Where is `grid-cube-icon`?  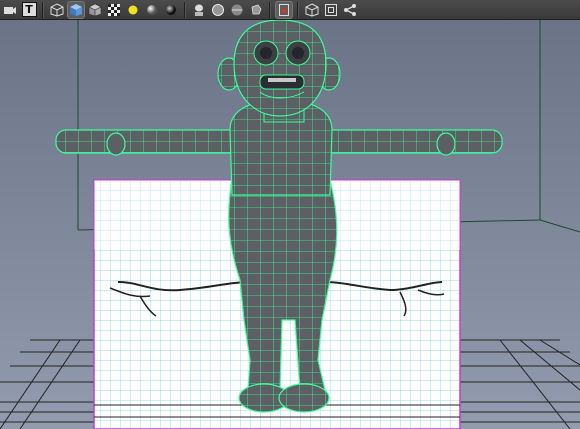 grid-cube-icon is located at coordinates (312, 9).